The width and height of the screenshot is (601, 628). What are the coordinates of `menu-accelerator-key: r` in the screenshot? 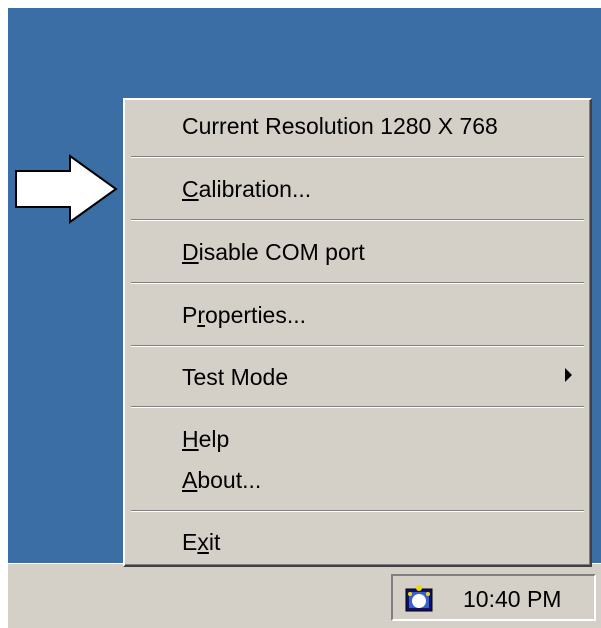 It's located at (201, 315).